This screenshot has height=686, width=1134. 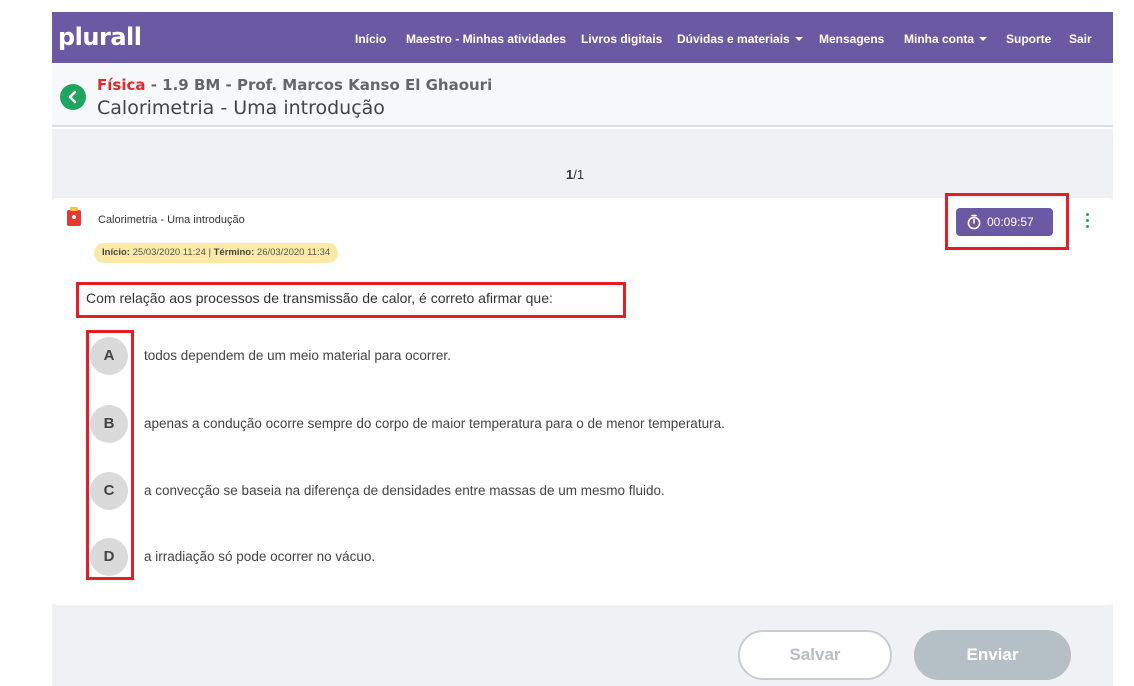 I want to click on plurall-logo: plurall, so click(x=100, y=37).